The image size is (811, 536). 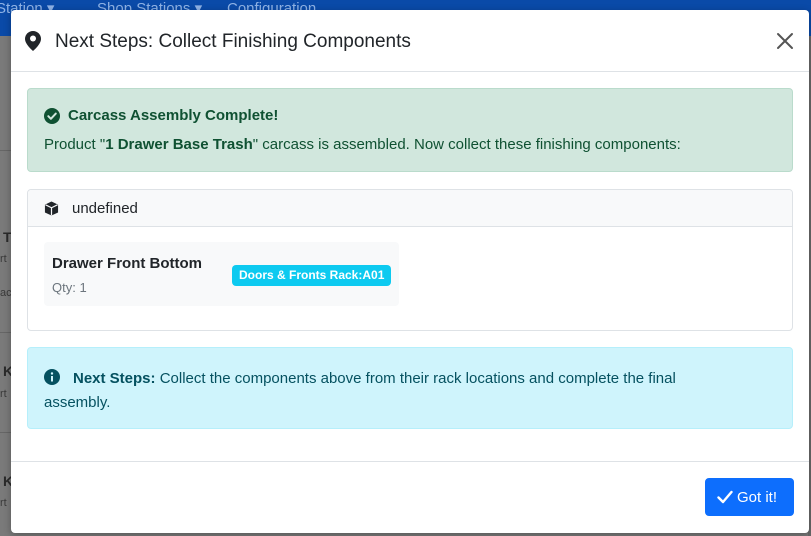 I want to click on card-title: undefined, so click(x=105, y=208).